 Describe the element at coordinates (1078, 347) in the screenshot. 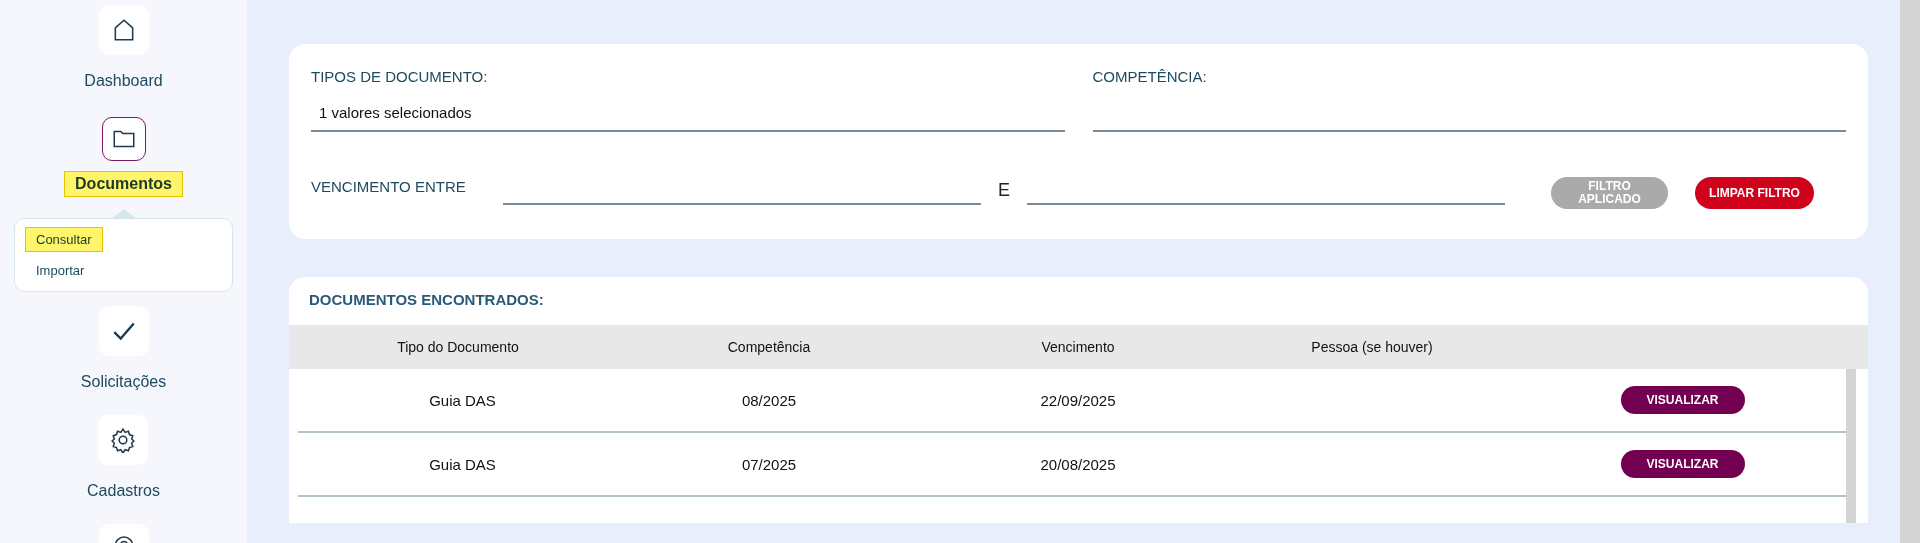

I see `column-header: Vencimento` at that location.